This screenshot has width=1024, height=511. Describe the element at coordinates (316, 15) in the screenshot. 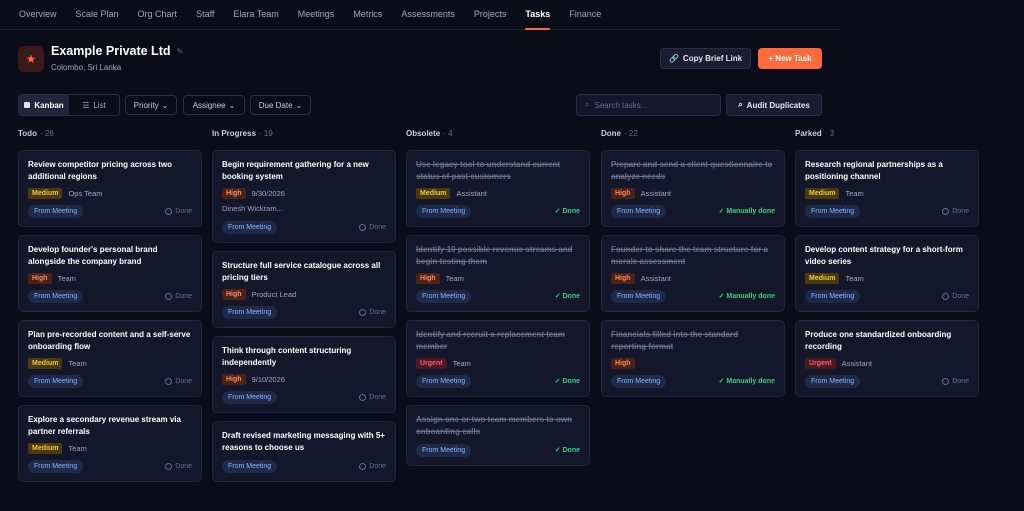

I see `tab-meetings: Meetings` at that location.